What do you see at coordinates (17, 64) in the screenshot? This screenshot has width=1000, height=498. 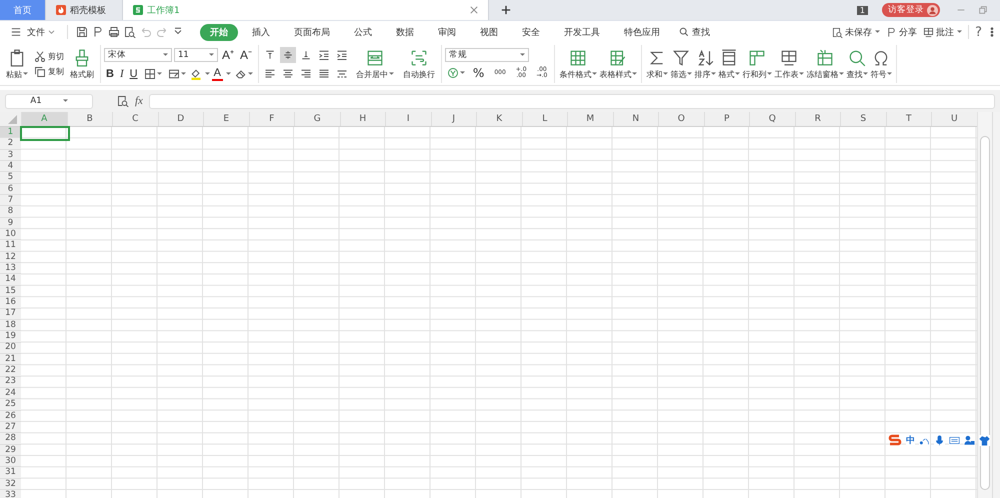 I see `paste-button: 粘贴` at bounding box center [17, 64].